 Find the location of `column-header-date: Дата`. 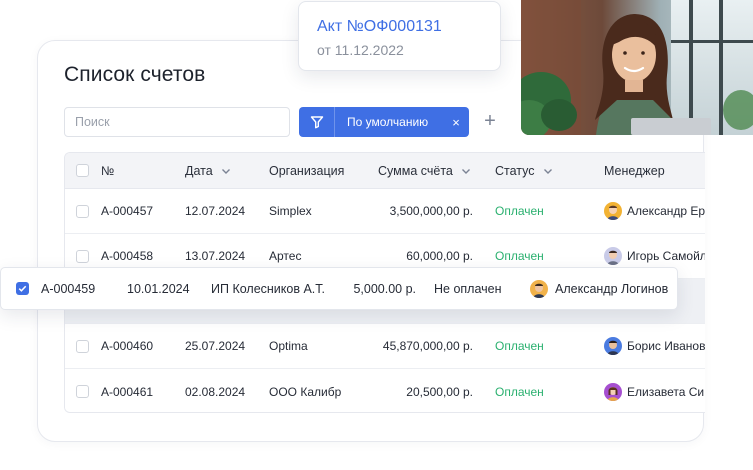

column-header-date: Дата is located at coordinates (208, 170).